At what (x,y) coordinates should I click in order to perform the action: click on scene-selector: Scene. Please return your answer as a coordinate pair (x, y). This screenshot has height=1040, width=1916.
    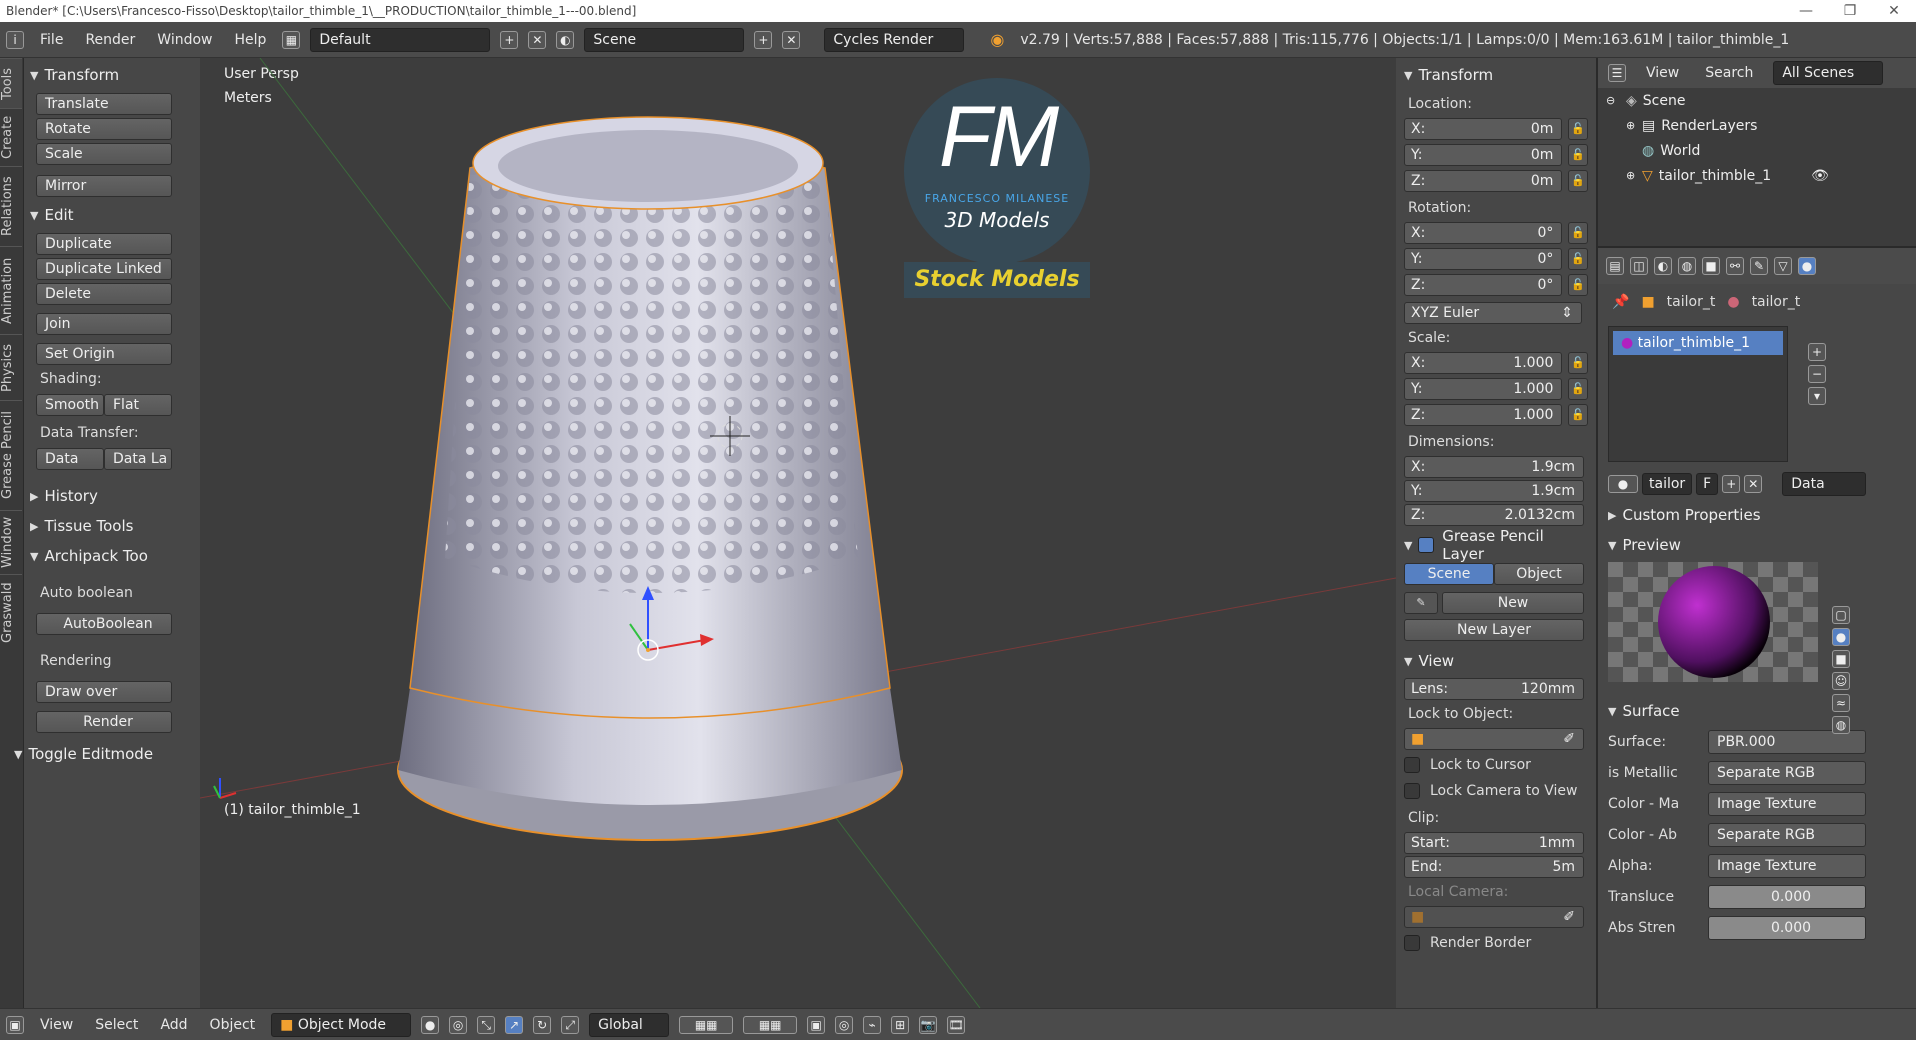
    Looking at the image, I should click on (664, 39).